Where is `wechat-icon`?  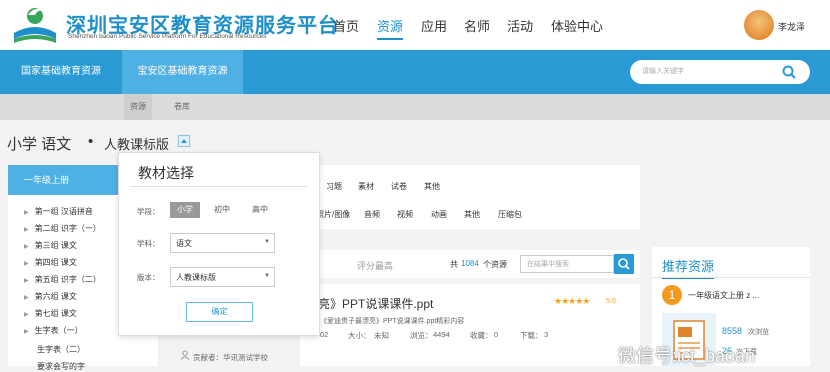
wechat-icon is located at coordinates (608, 356).